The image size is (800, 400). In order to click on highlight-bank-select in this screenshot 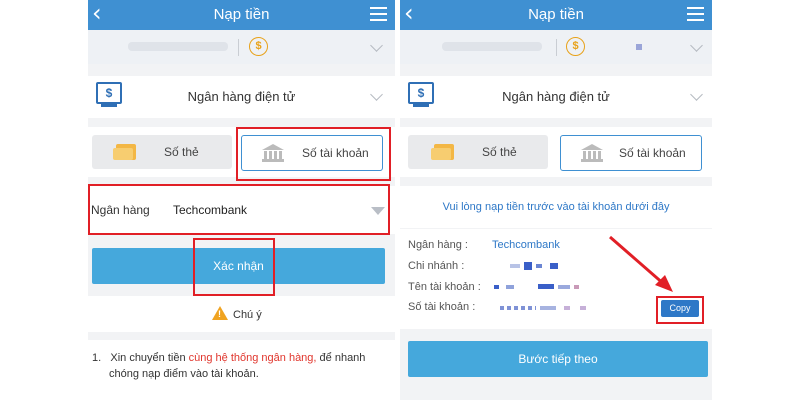, I will do `click(239, 209)`.